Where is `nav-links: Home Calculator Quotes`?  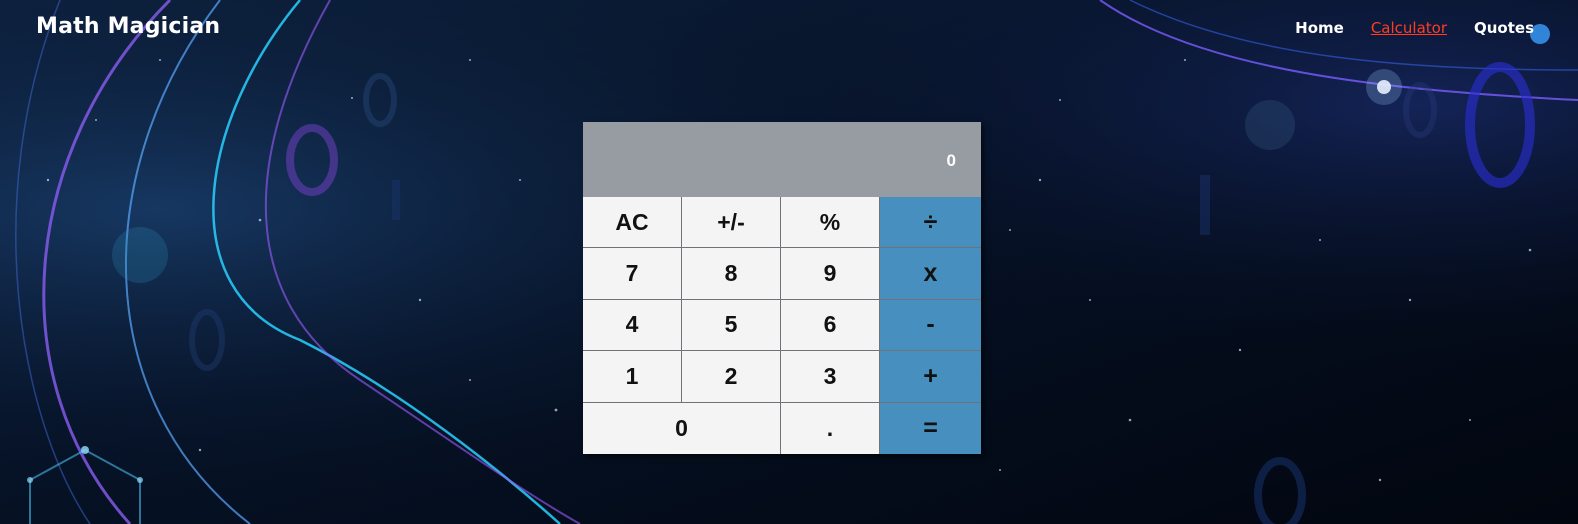 nav-links: Home Calculator Quotes is located at coordinates (1414, 28).